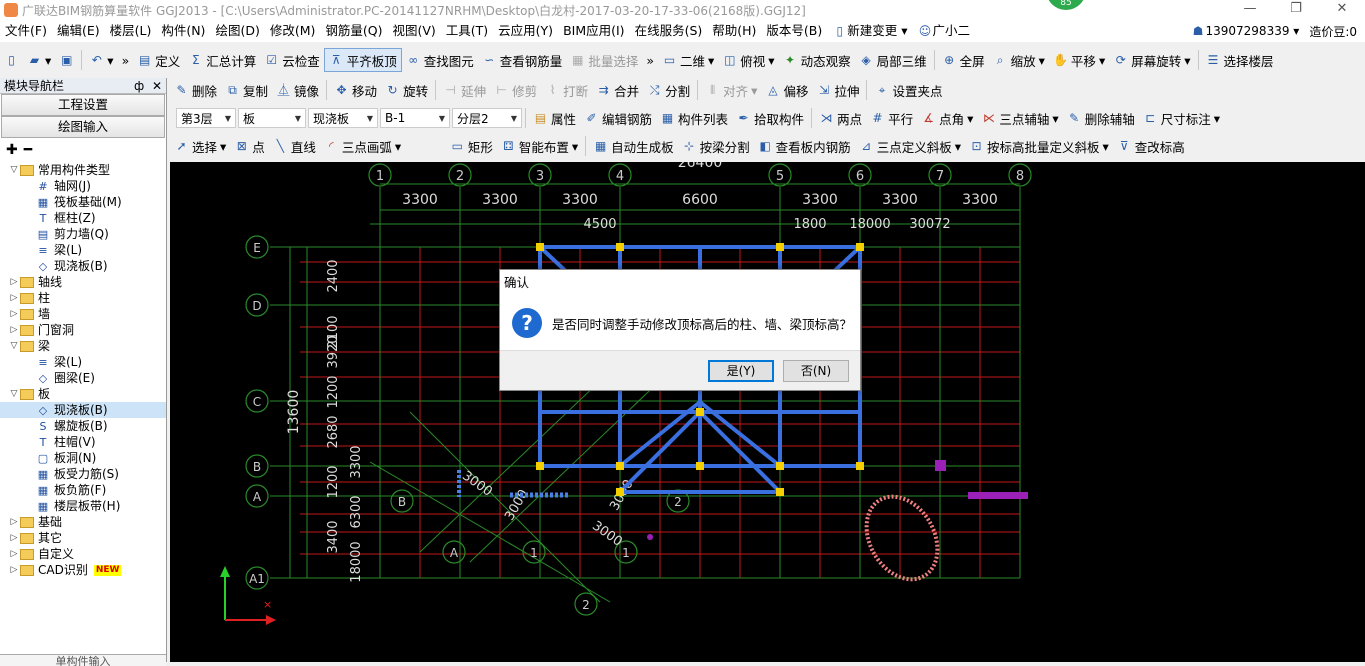  I want to click on zoom-button: ⌕ 缩放 ▾, so click(1019, 60).